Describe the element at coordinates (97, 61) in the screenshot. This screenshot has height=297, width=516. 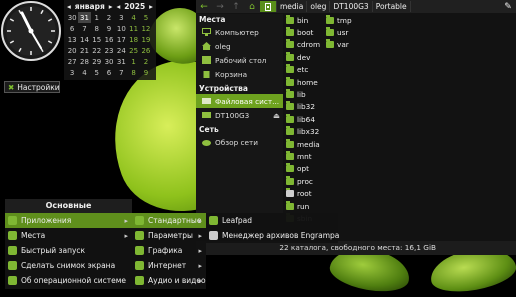
I see `calendar-day: 29` at that location.